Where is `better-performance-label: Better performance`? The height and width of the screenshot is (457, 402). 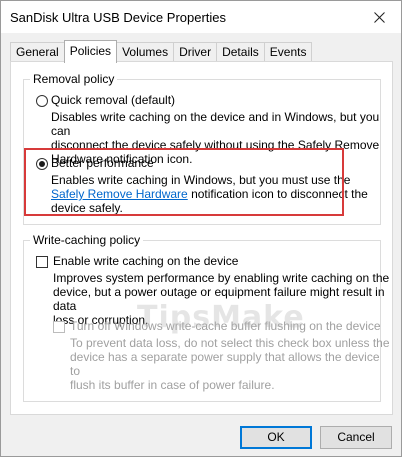
better-performance-label: Better performance is located at coordinates (102, 163).